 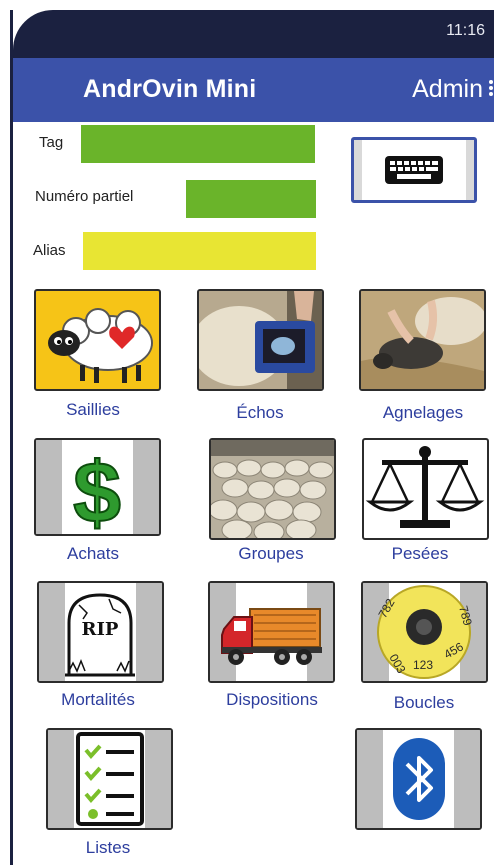 What do you see at coordinates (198, 144) in the screenshot?
I see `tag-field` at bounding box center [198, 144].